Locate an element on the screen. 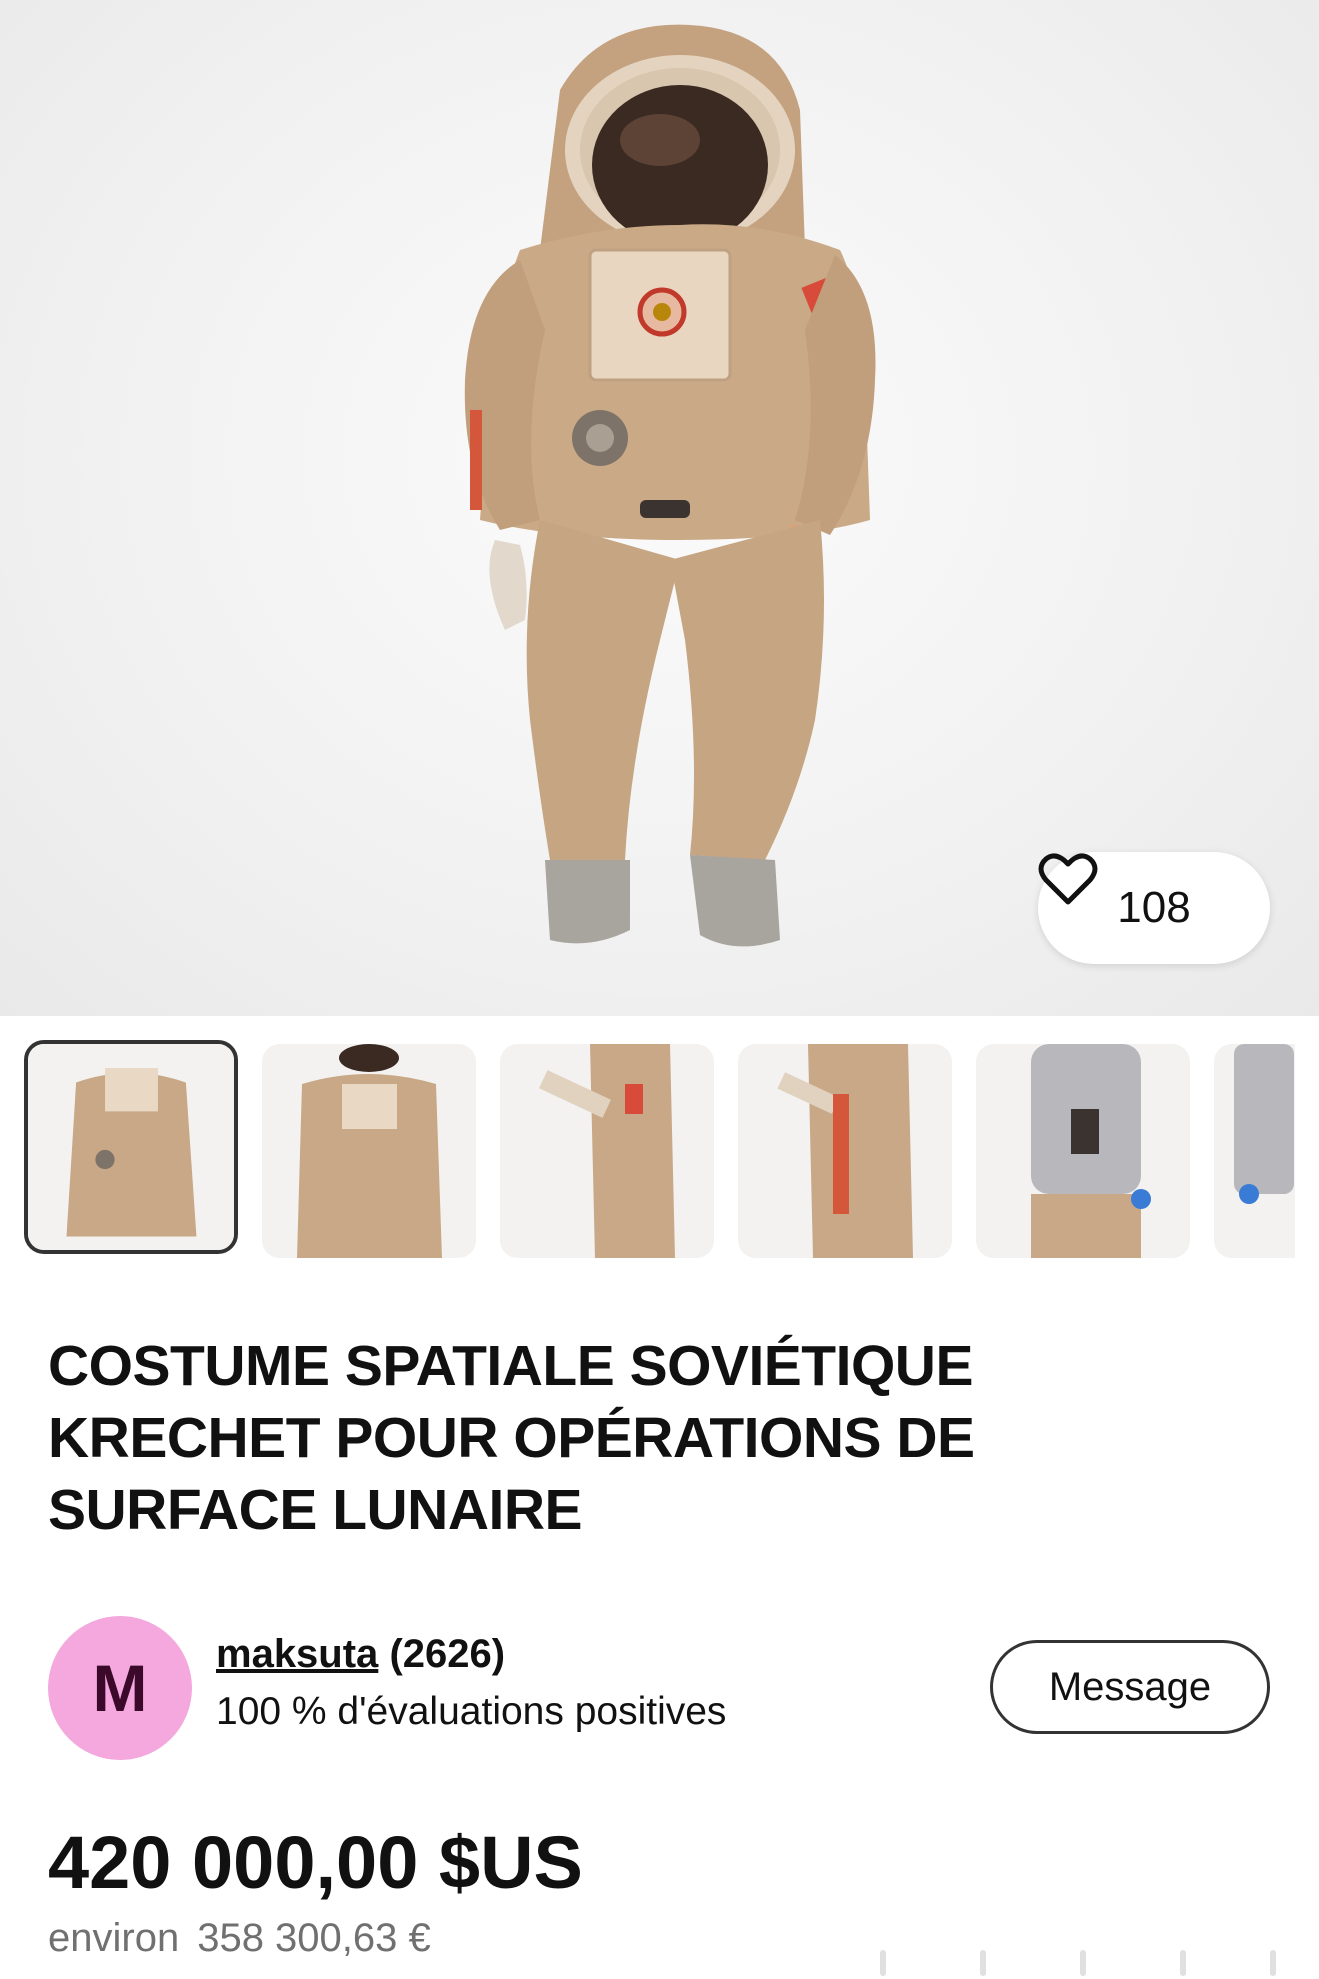 This screenshot has width=1319, height=1979. page-indicator is located at coordinates (1078, 1963).